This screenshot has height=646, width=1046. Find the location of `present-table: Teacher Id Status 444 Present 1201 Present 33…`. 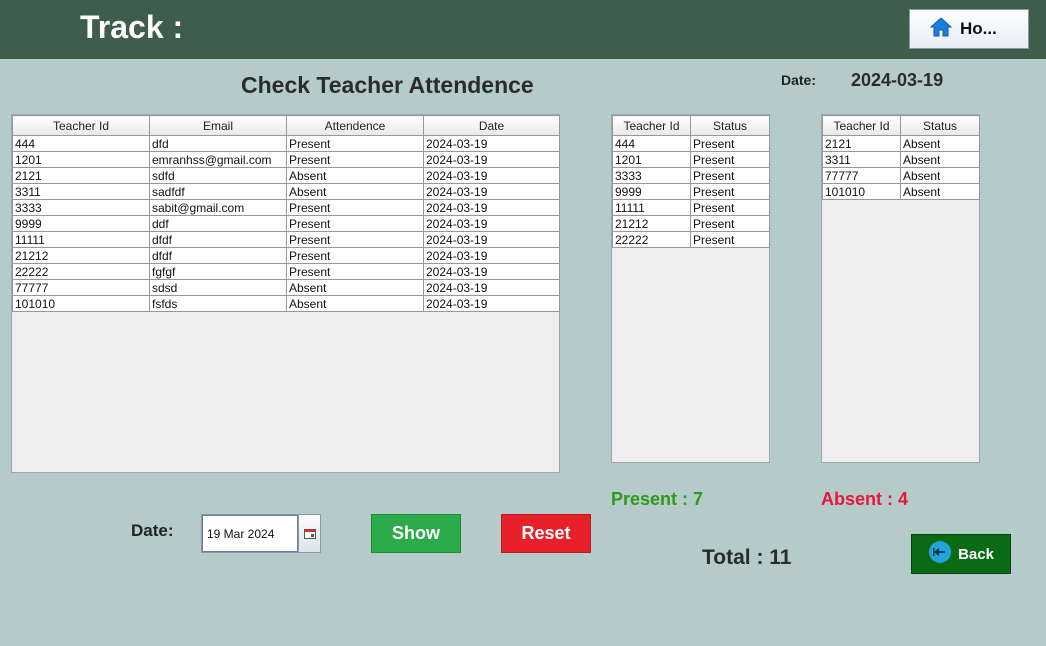

present-table: Teacher Id Status 444 Present 1201 Present 33… is located at coordinates (691, 181).